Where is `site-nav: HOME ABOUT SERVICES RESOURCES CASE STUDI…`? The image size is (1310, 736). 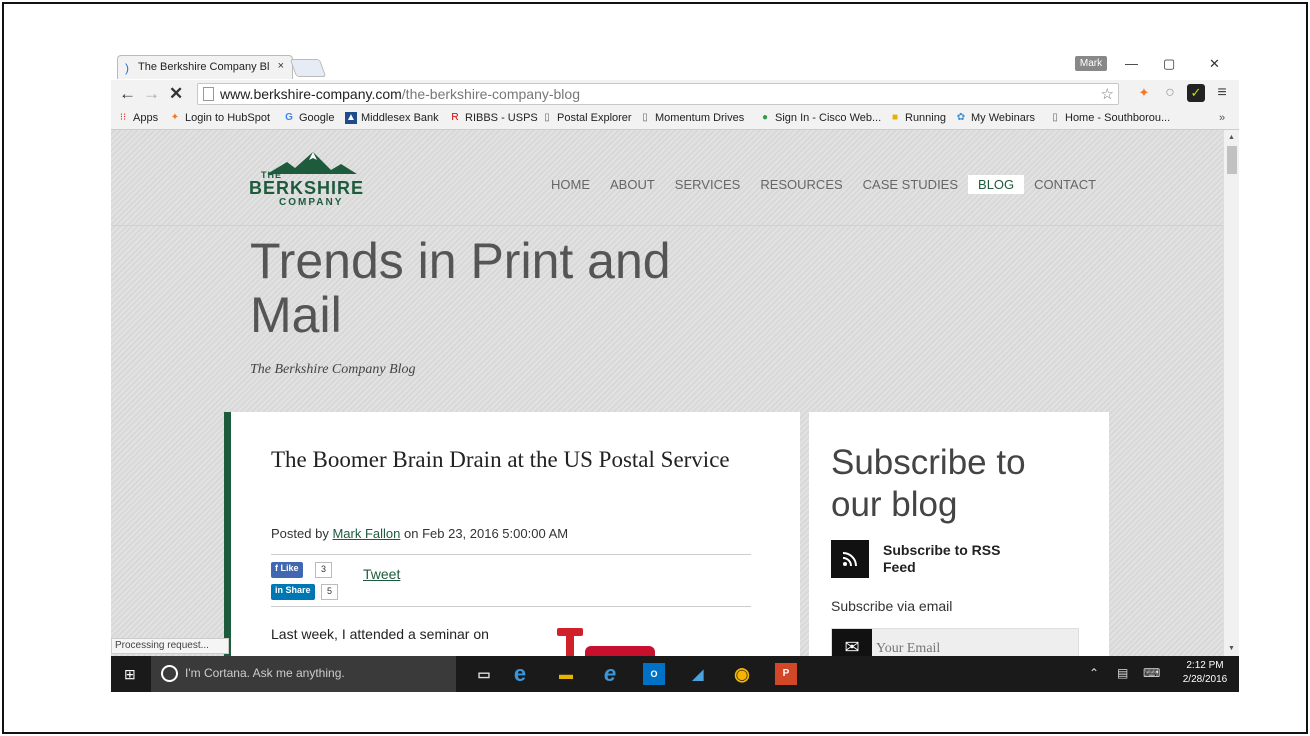 site-nav: HOME ABOUT SERVICES RESOURCES CASE STUDI… is located at coordinates (823, 184).